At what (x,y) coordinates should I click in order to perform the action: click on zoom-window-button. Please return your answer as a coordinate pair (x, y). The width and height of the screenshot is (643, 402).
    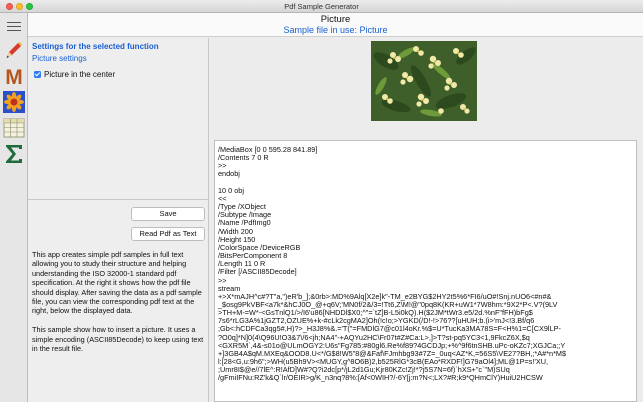
    Looking at the image, I should click on (29, 6).